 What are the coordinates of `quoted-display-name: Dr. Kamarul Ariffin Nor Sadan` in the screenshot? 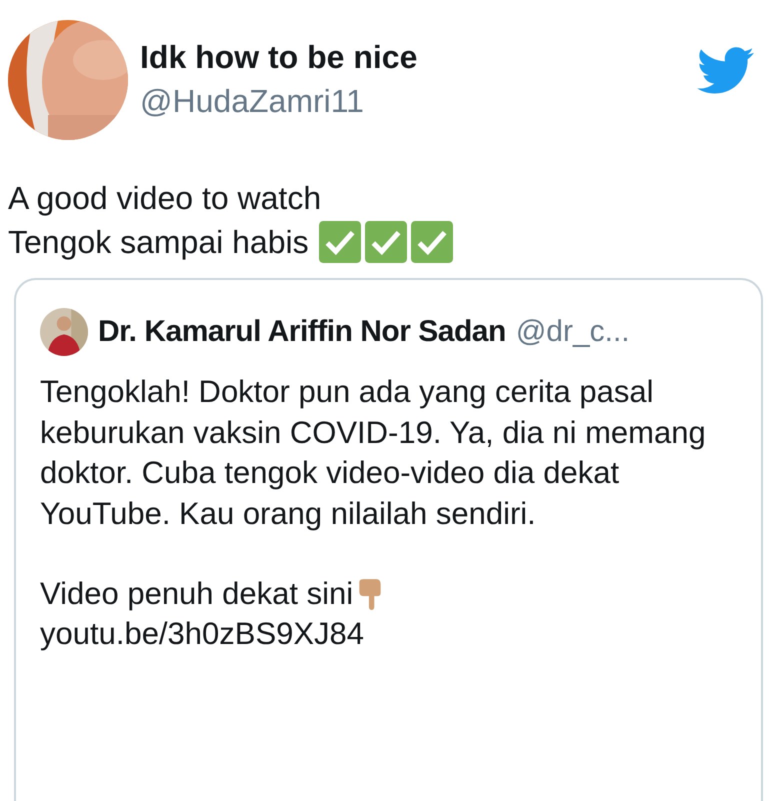 It's located at (302, 332).